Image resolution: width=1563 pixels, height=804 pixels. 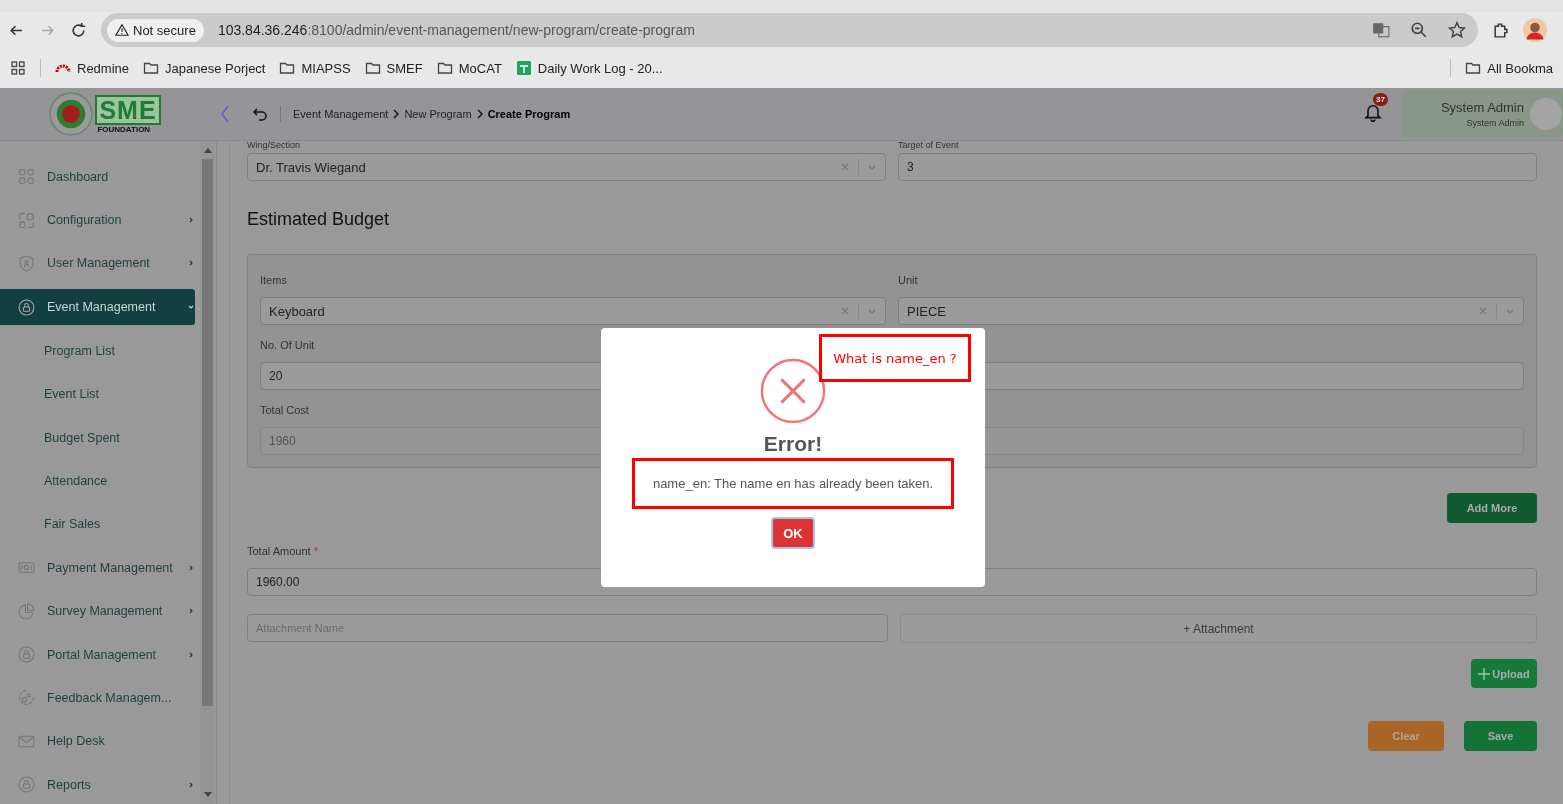 I want to click on undo-icon, so click(x=260, y=114).